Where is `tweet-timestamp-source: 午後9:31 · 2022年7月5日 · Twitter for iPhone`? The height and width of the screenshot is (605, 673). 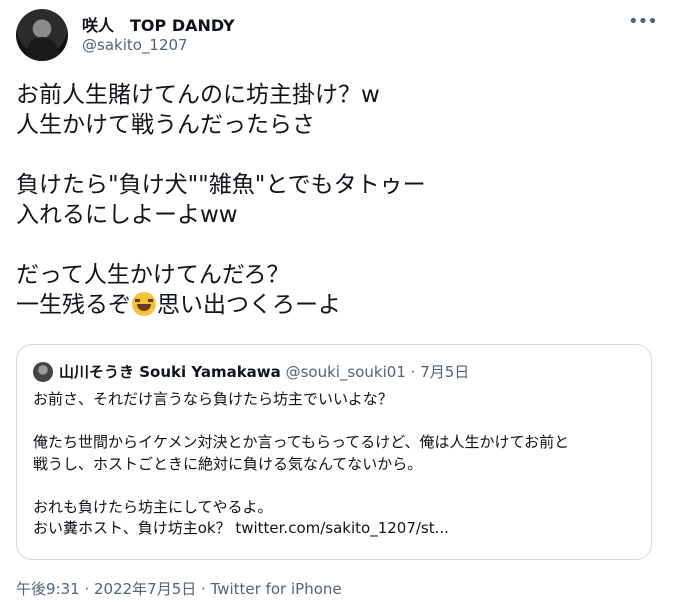 tweet-timestamp-source: 午後9:31 · 2022年7月5日 · Twitter for iPhone is located at coordinates (179, 588).